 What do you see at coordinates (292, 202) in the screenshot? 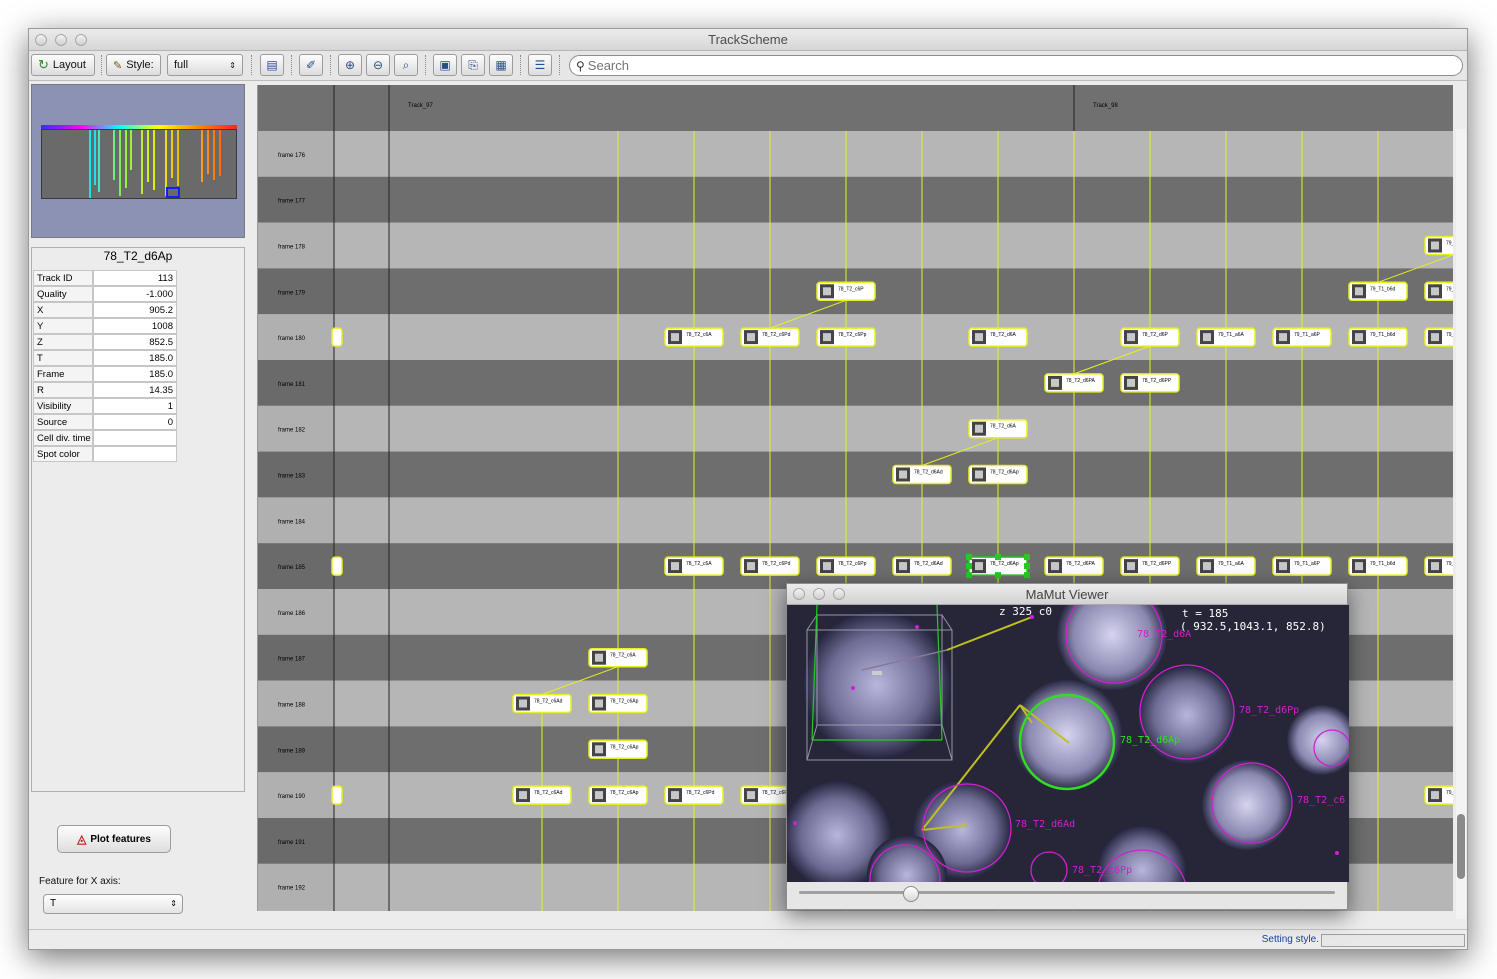
I see `frame-label: frame 177` at bounding box center [292, 202].